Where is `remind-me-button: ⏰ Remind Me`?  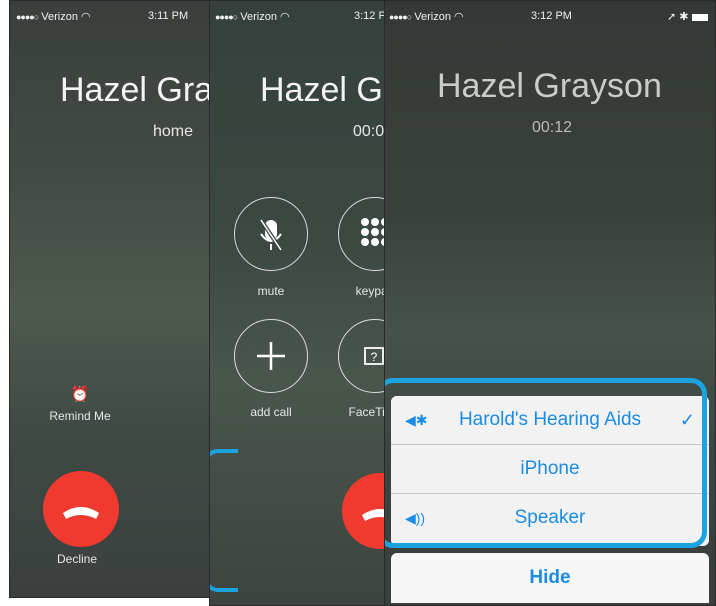 remind-me-button: ⏰ Remind Me is located at coordinates (80, 404).